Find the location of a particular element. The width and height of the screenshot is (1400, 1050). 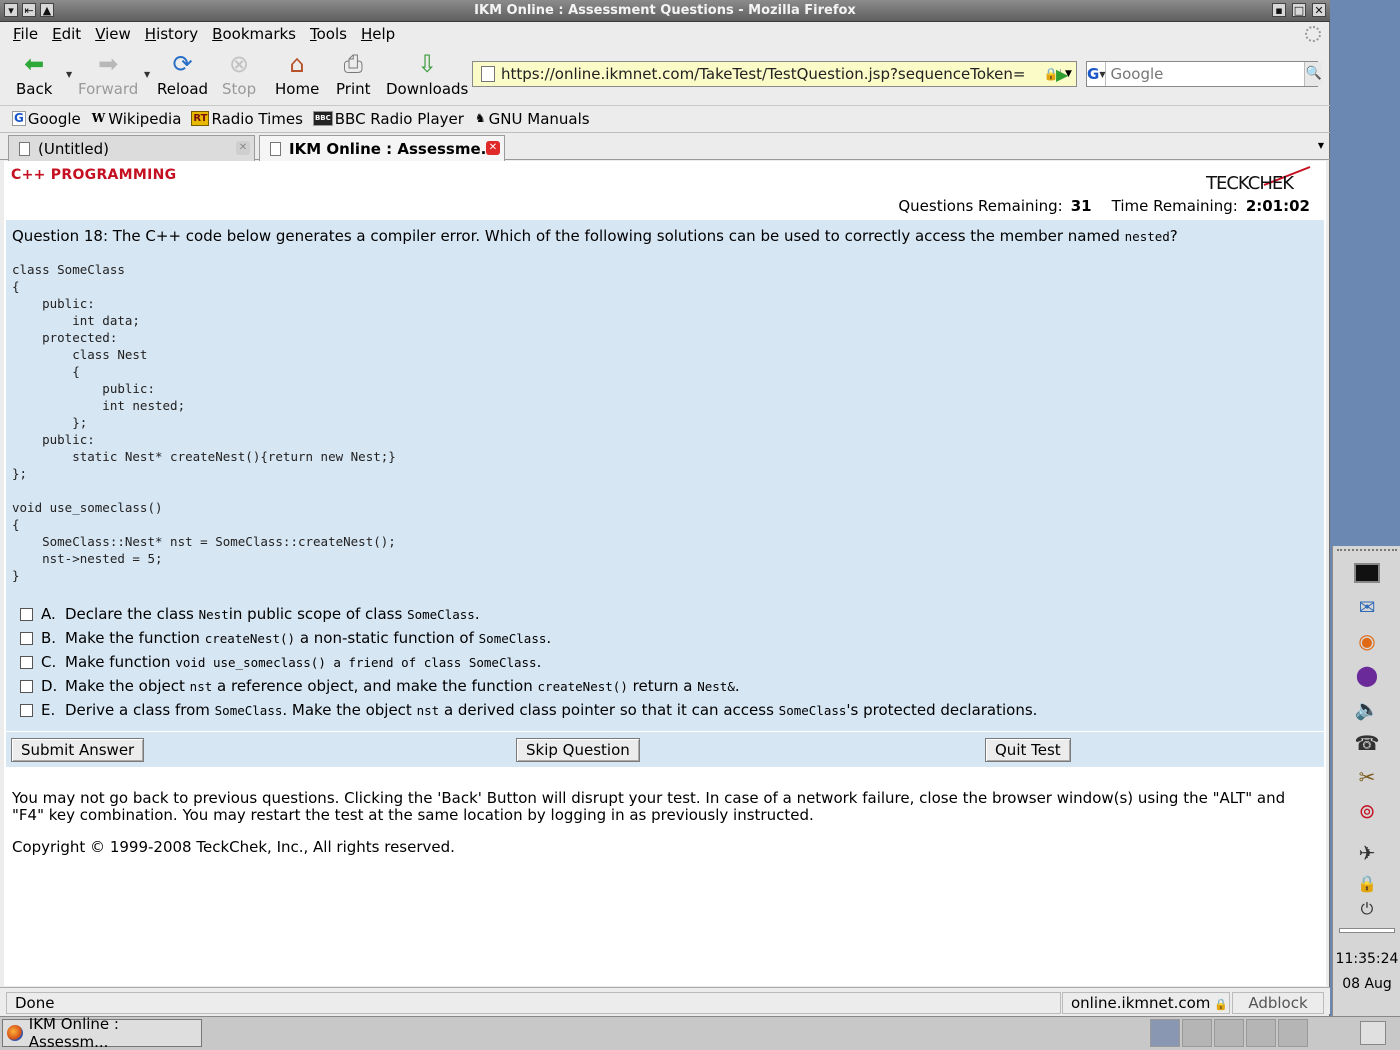

option-key: E. is located at coordinates (48, 710).